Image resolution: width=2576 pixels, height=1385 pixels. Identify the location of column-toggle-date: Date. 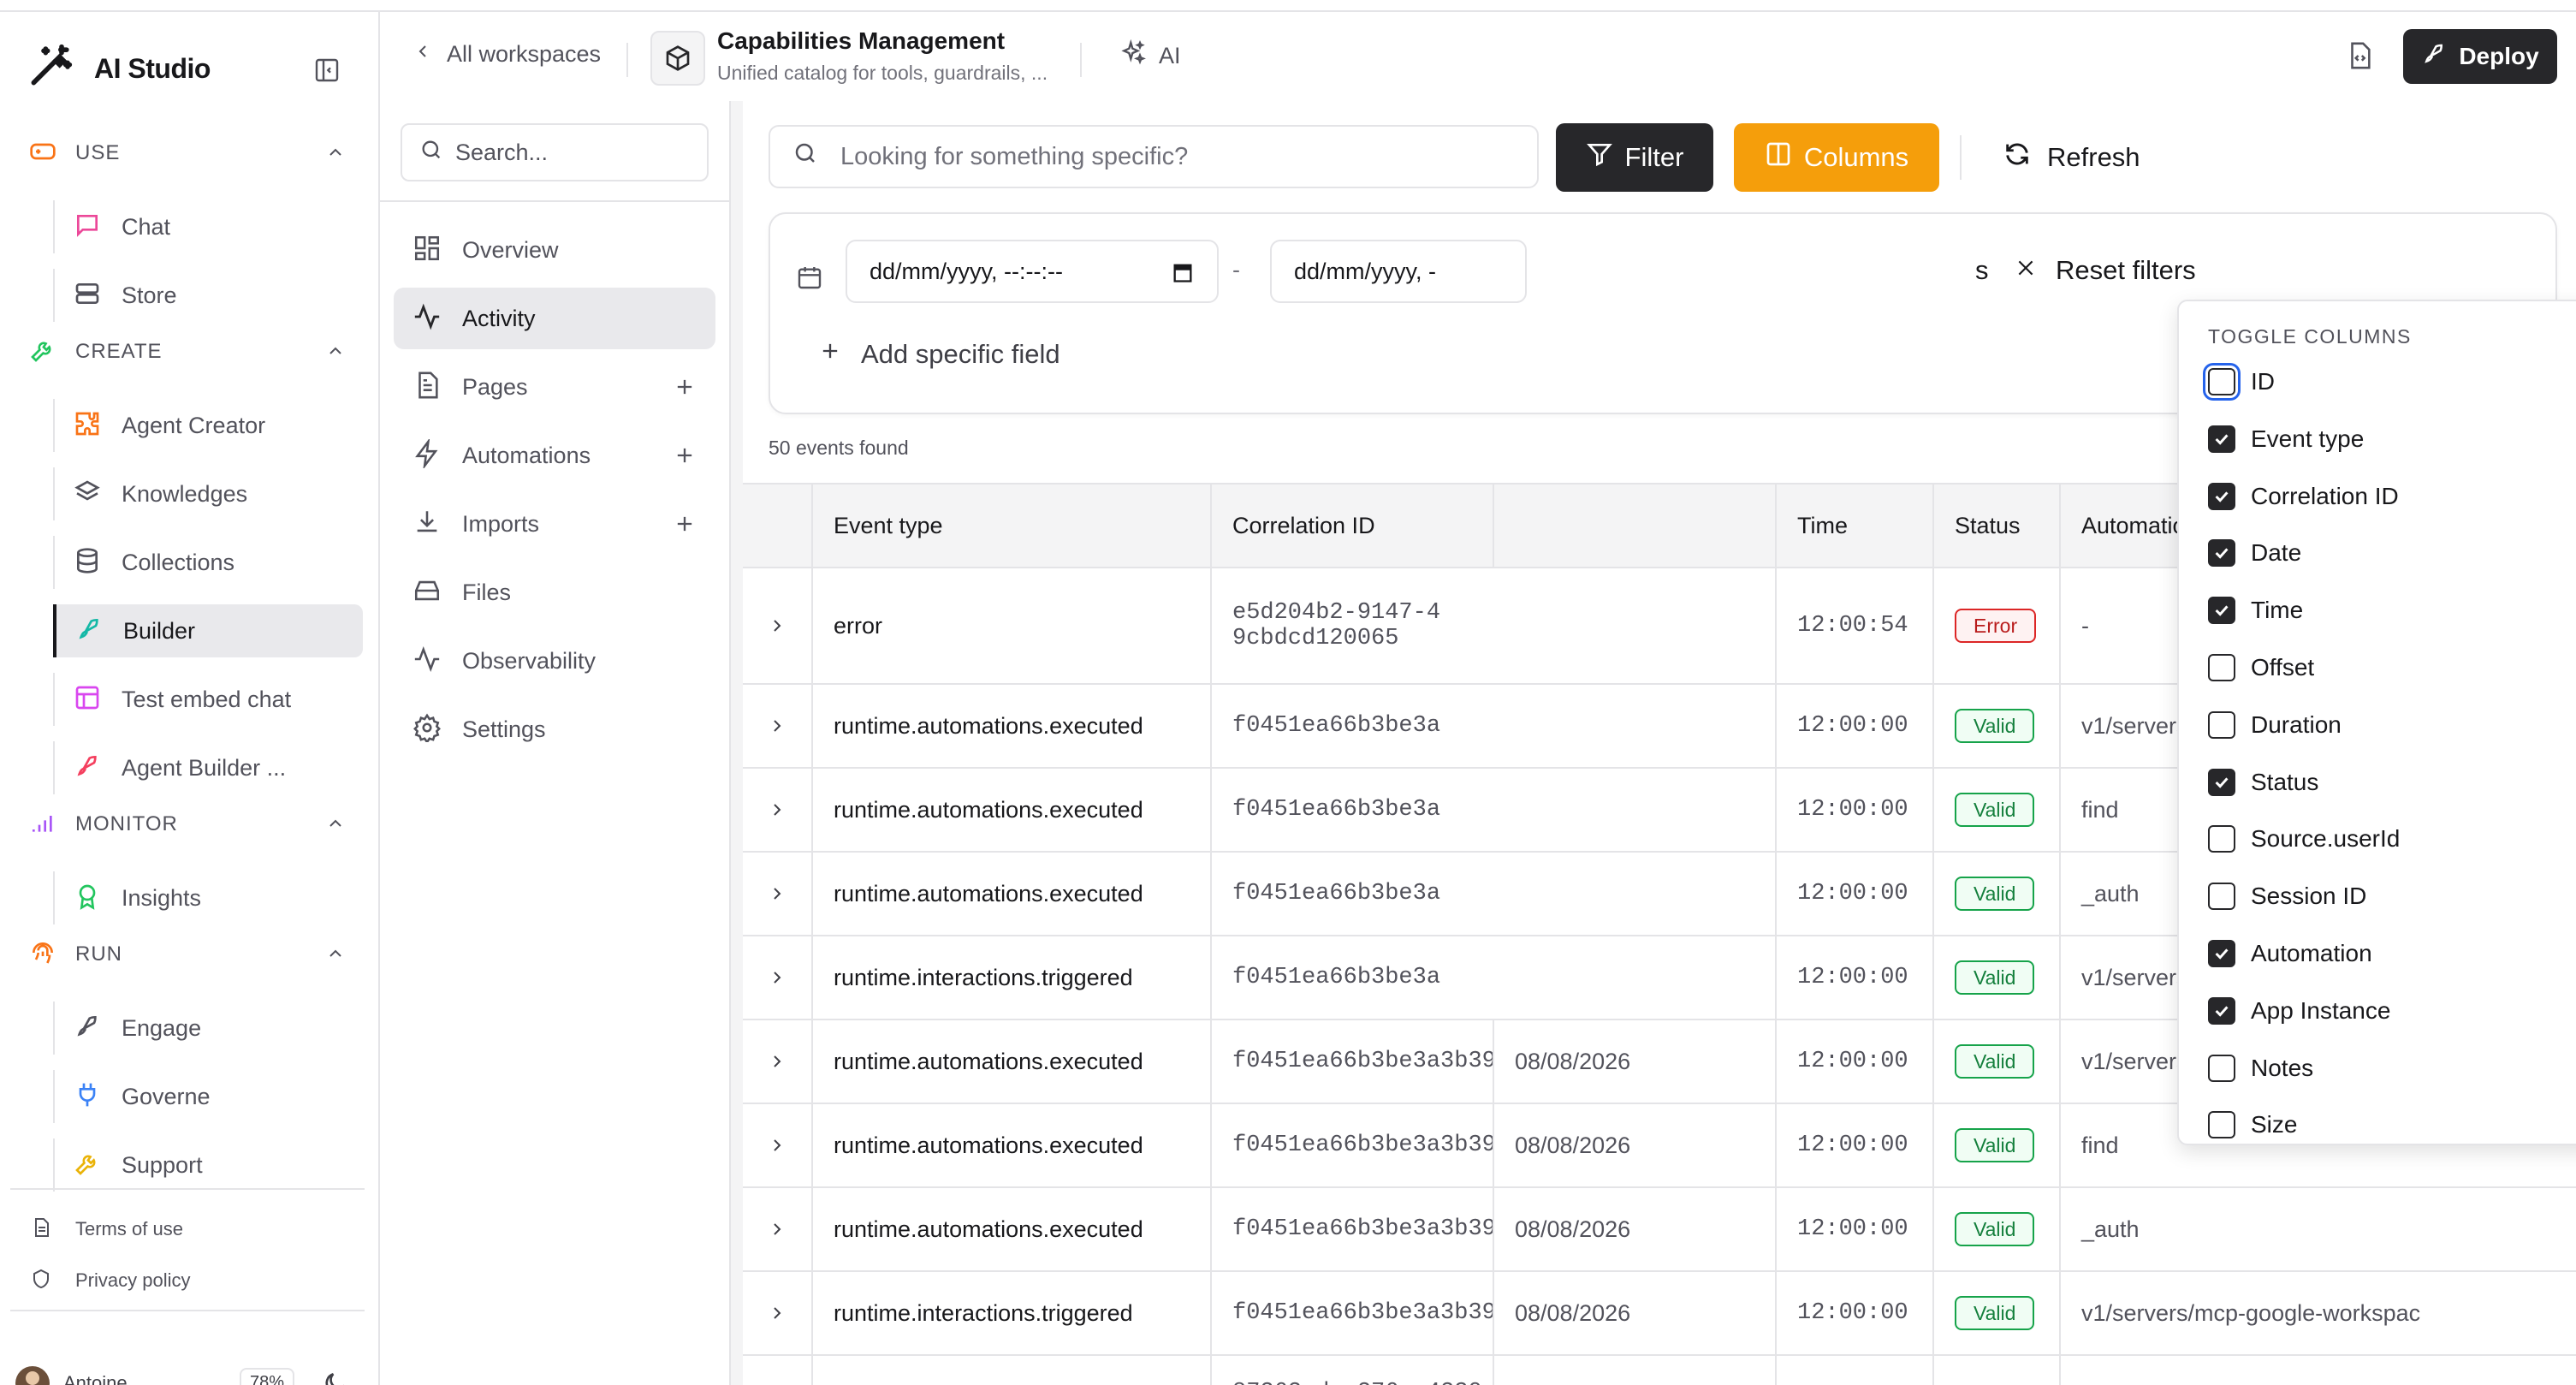
(2254, 553).